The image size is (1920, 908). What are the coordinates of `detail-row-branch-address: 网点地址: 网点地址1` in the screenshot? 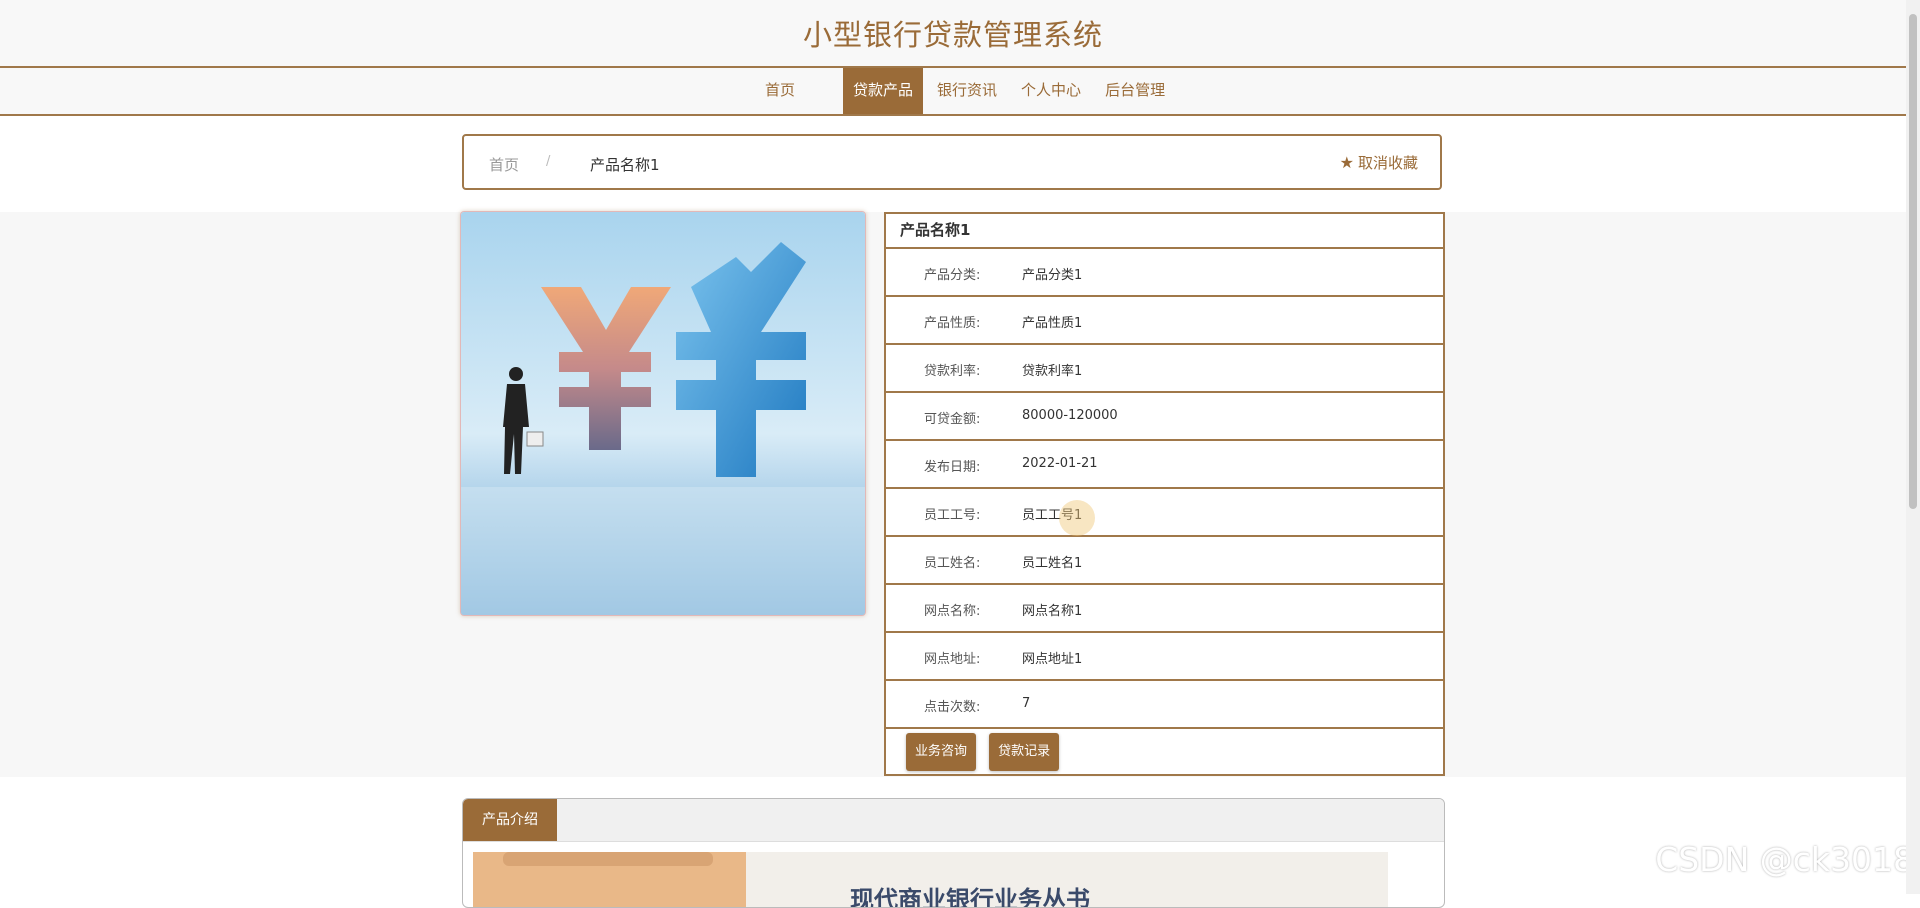 It's located at (1164, 657).